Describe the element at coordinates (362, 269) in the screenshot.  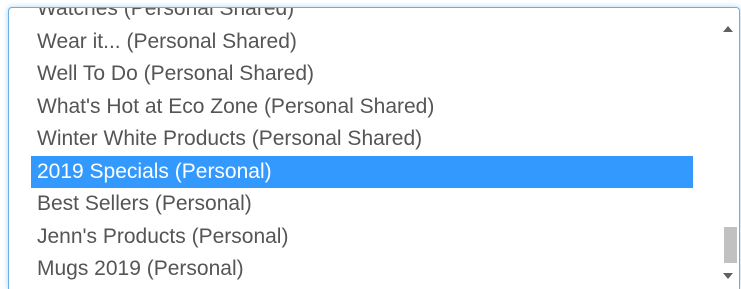
I see `list-option: Mugs 2019 (Personal)` at that location.